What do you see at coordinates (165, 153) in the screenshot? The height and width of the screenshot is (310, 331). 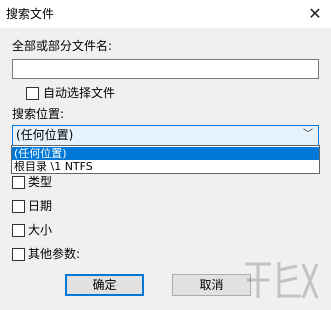 I see `dropdown-option-any-location: (任何位置)` at bounding box center [165, 153].